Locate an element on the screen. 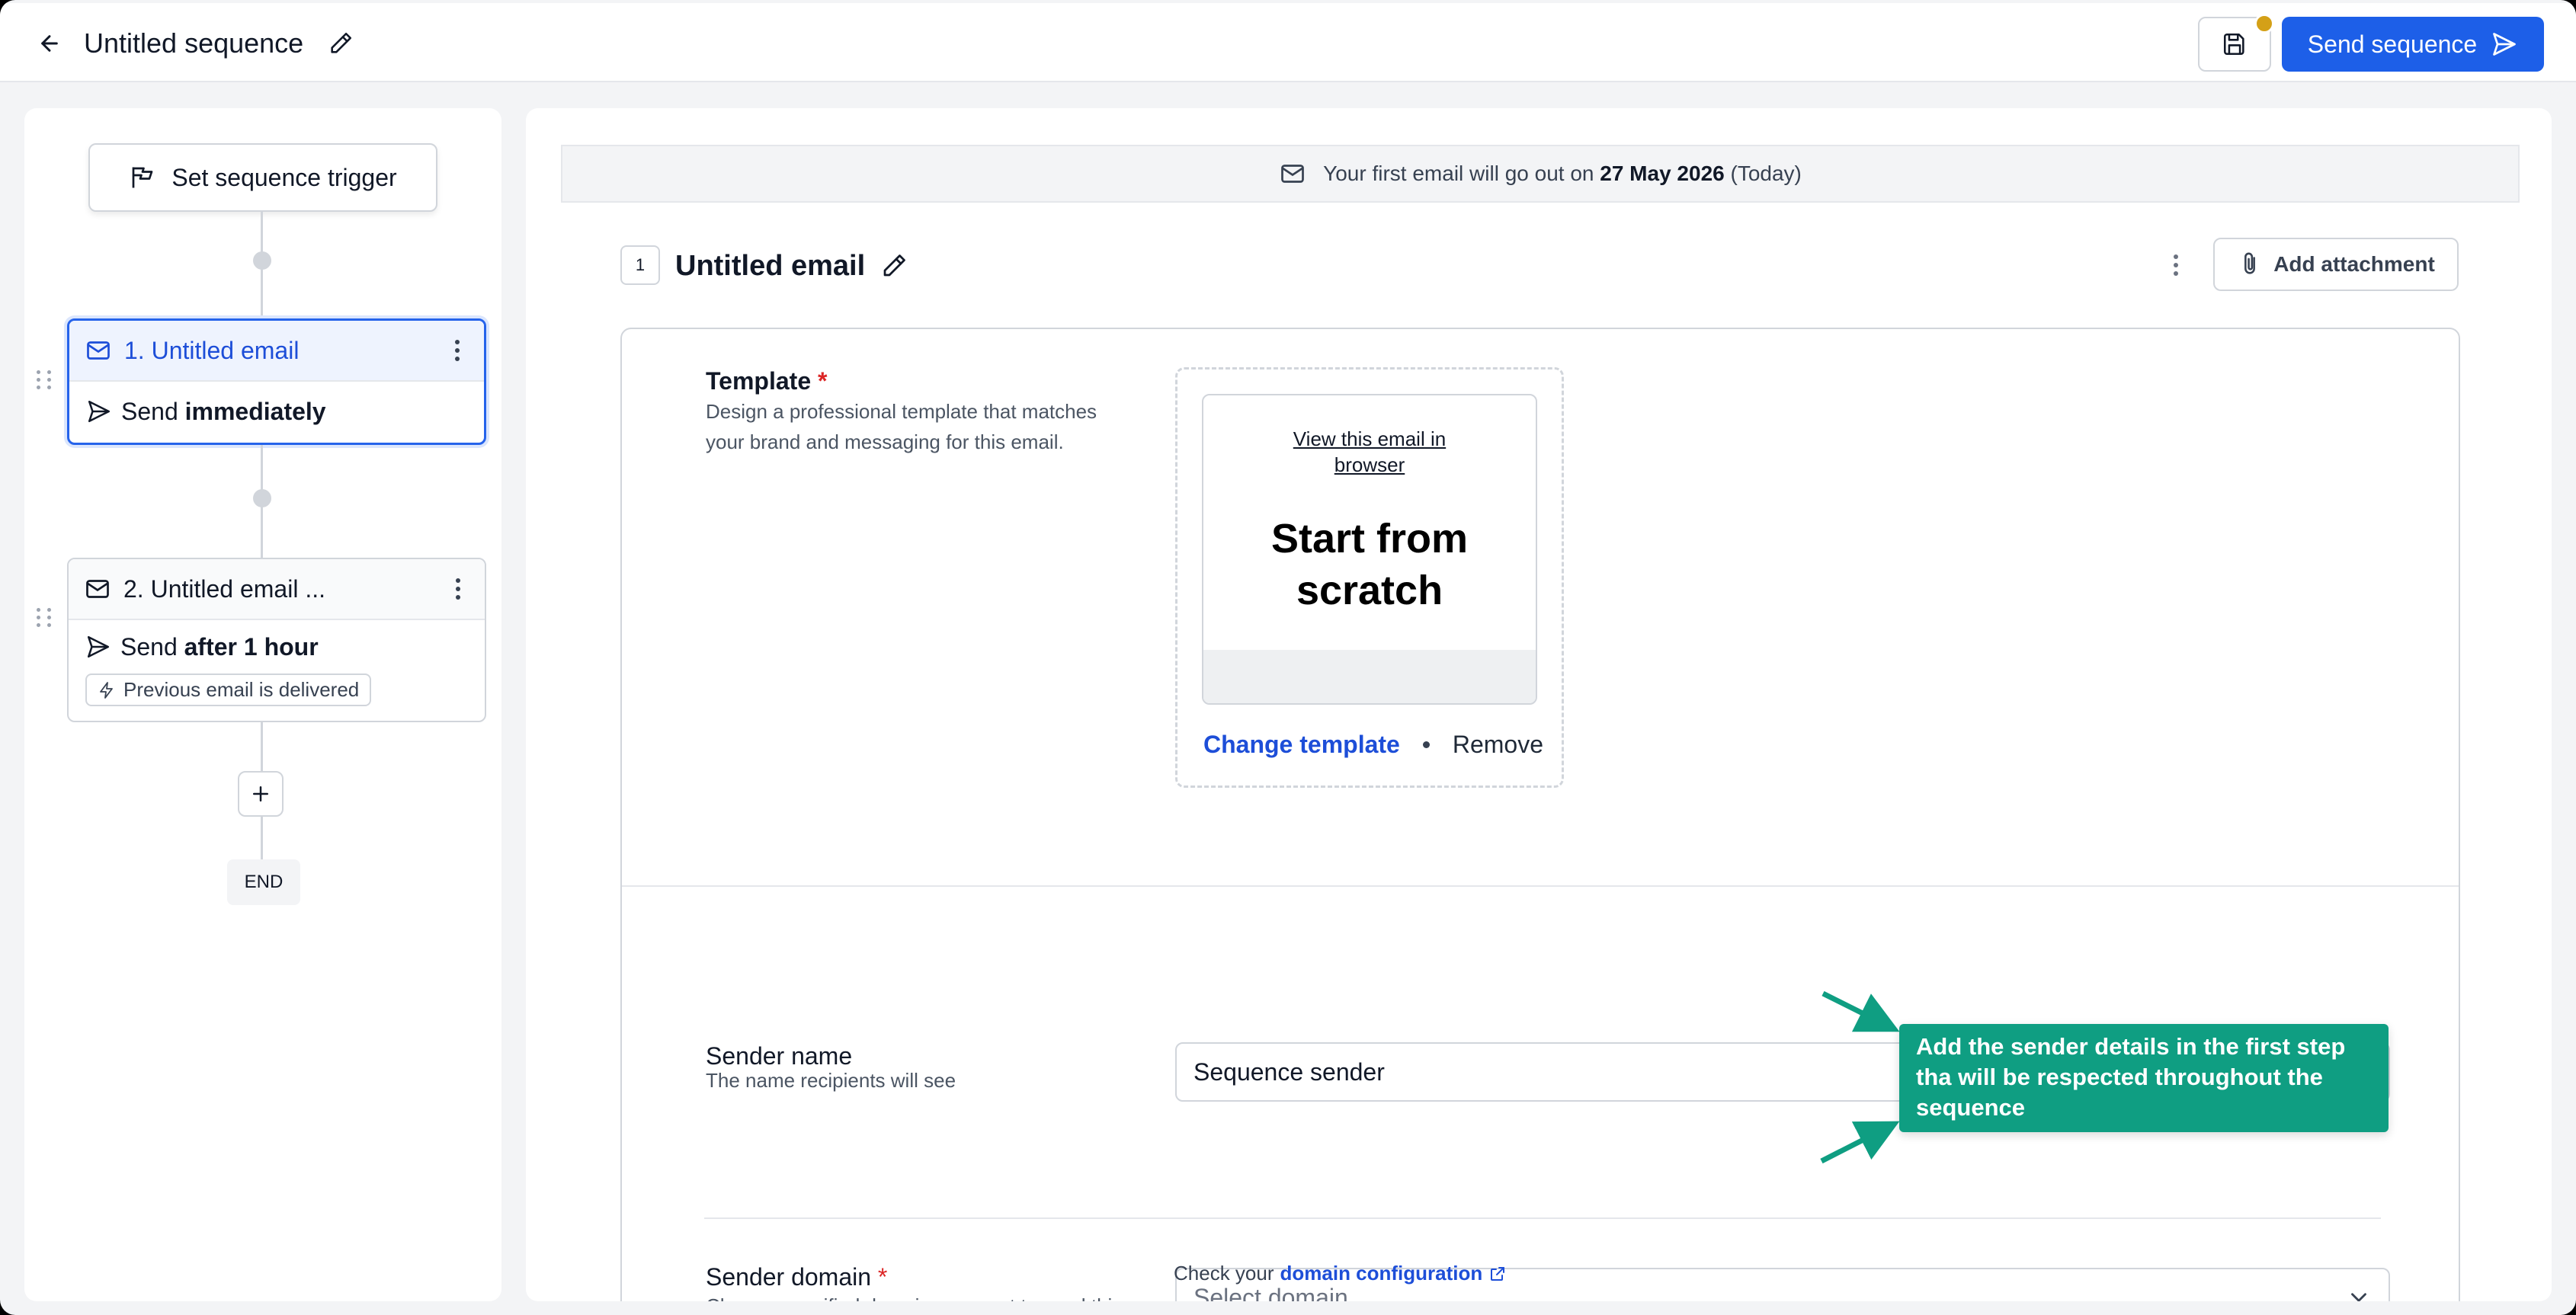 The height and width of the screenshot is (1315, 2576). domain-configuration-link: domain configuration is located at coordinates (1381, 1273).